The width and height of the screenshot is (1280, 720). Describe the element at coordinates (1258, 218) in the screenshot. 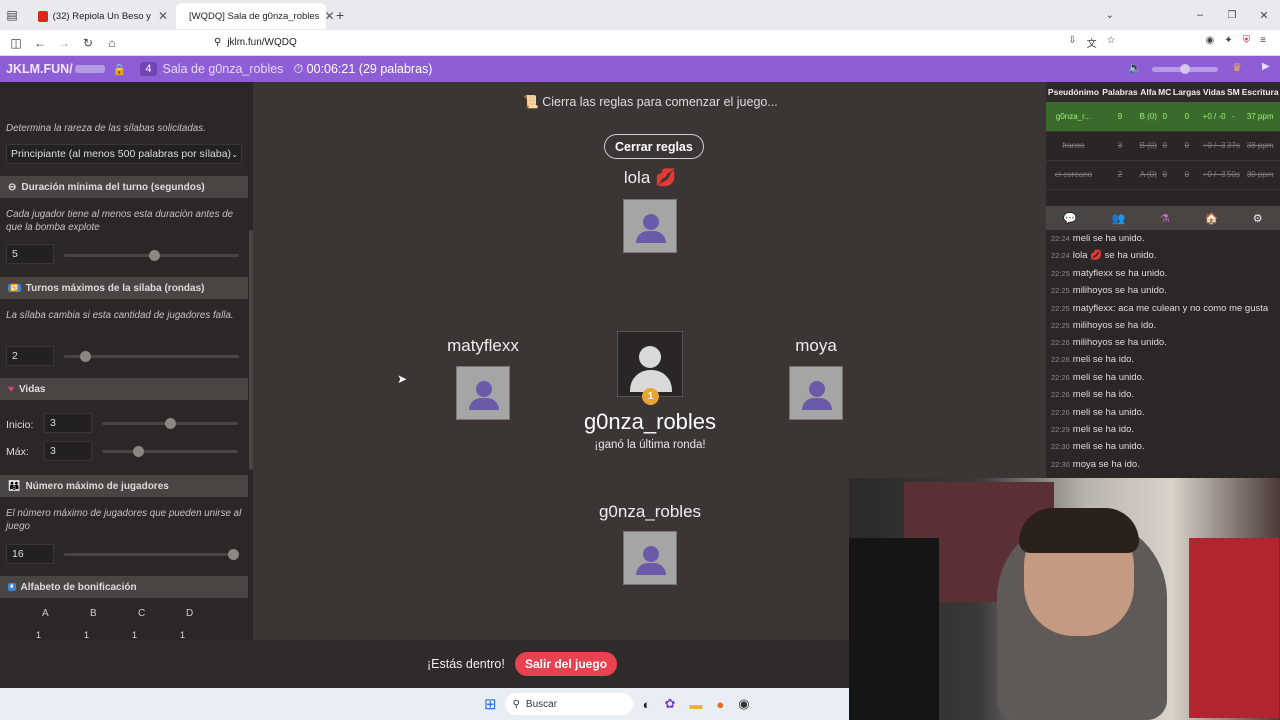

I see `settings-gear-icon: ⚙` at that location.